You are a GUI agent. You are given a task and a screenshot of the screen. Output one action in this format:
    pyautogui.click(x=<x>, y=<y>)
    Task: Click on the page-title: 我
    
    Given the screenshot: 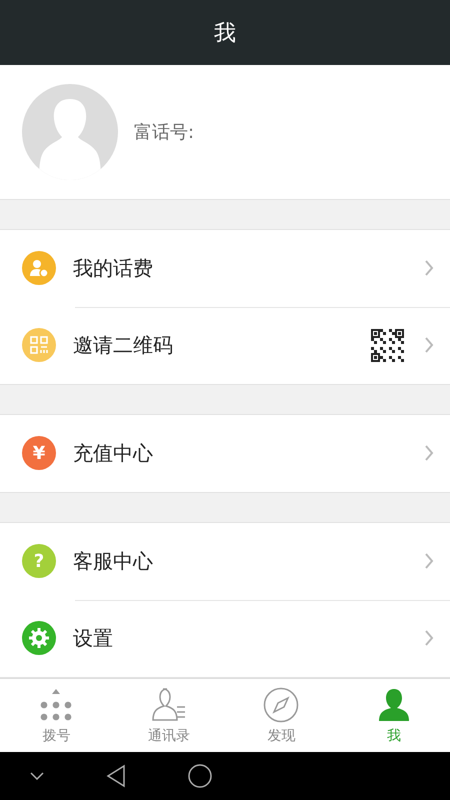 What is the action you would take?
    pyautogui.click(x=225, y=34)
    